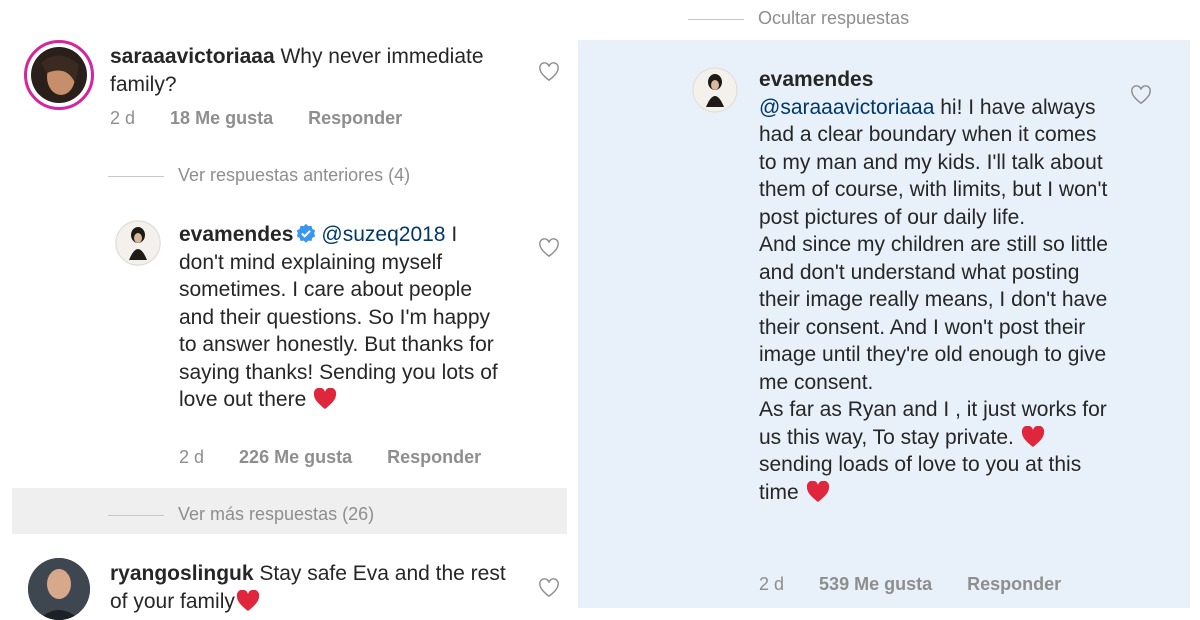  Describe the element at coordinates (294, 175) in the screenshot. I see `view-previous-label: Ver respuestas anteriores (4)` at that location.